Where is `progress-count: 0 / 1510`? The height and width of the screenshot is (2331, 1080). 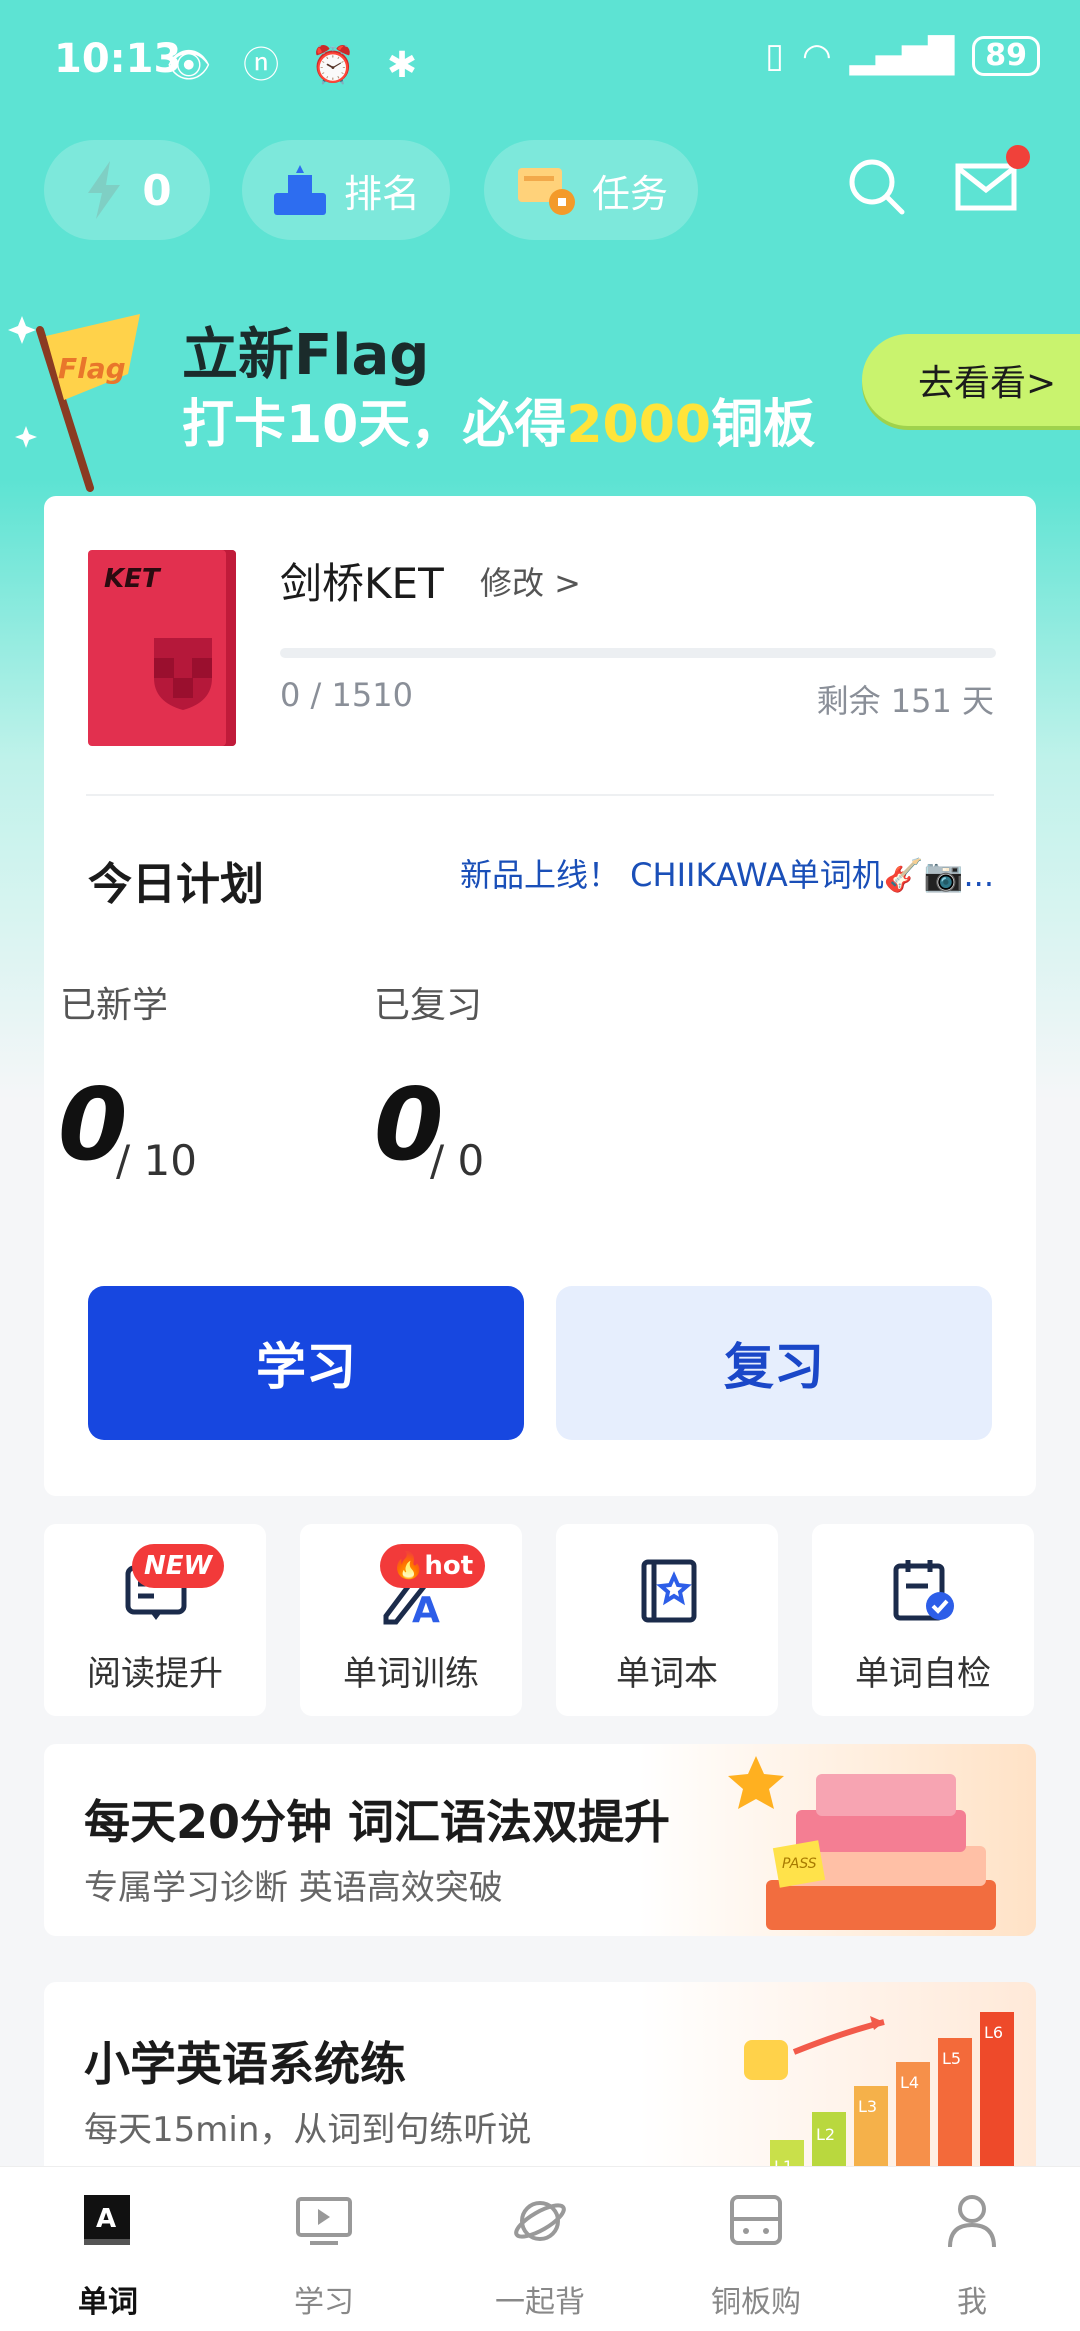
progress-count: 0 / 1510 is located at coordinates (346, 695).